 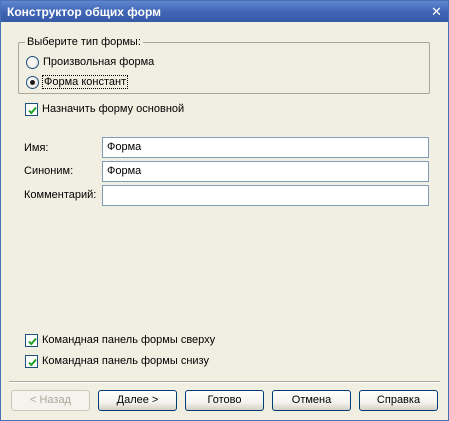 I want to click on bottom-panel-checkbox-row: Командная панель формы снизу, so click(x=117, y=361).